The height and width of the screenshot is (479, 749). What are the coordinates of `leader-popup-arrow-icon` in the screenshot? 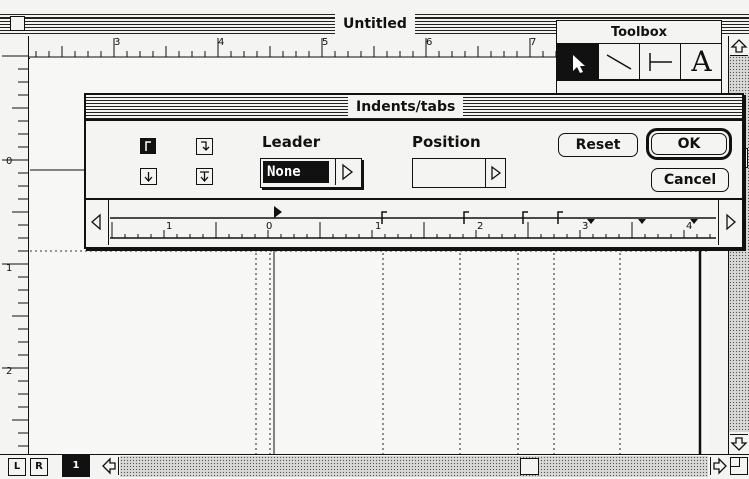 It's located at (348, 172).